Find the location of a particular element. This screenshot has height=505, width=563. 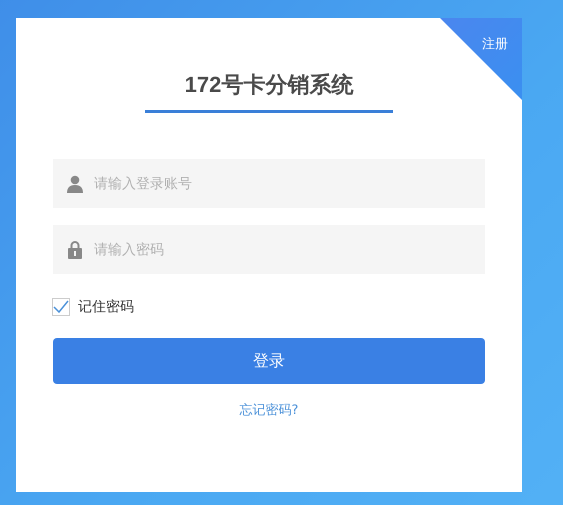

system-title: 172号卡分销系统 is located at coordinates (269, 91).